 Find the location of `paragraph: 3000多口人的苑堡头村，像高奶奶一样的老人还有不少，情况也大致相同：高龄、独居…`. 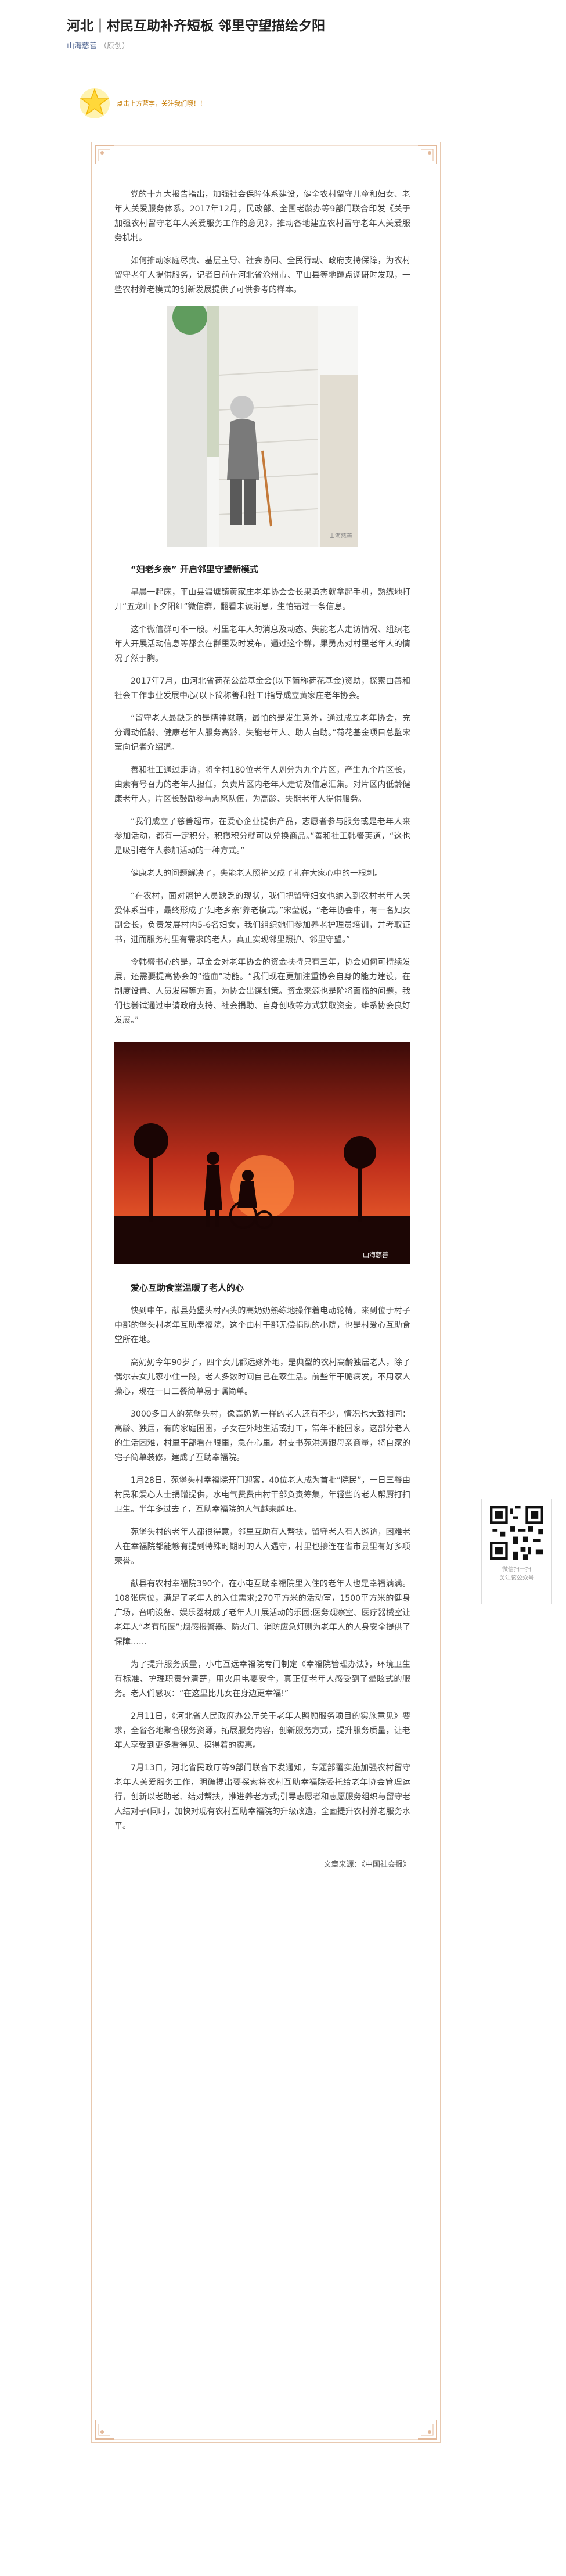

paragraph: 3000多口人的苑堡头村，像高奶奶一样的老人还有不少，情况也大致相同：高龄、独居… is located at coordinates (262, 1436).